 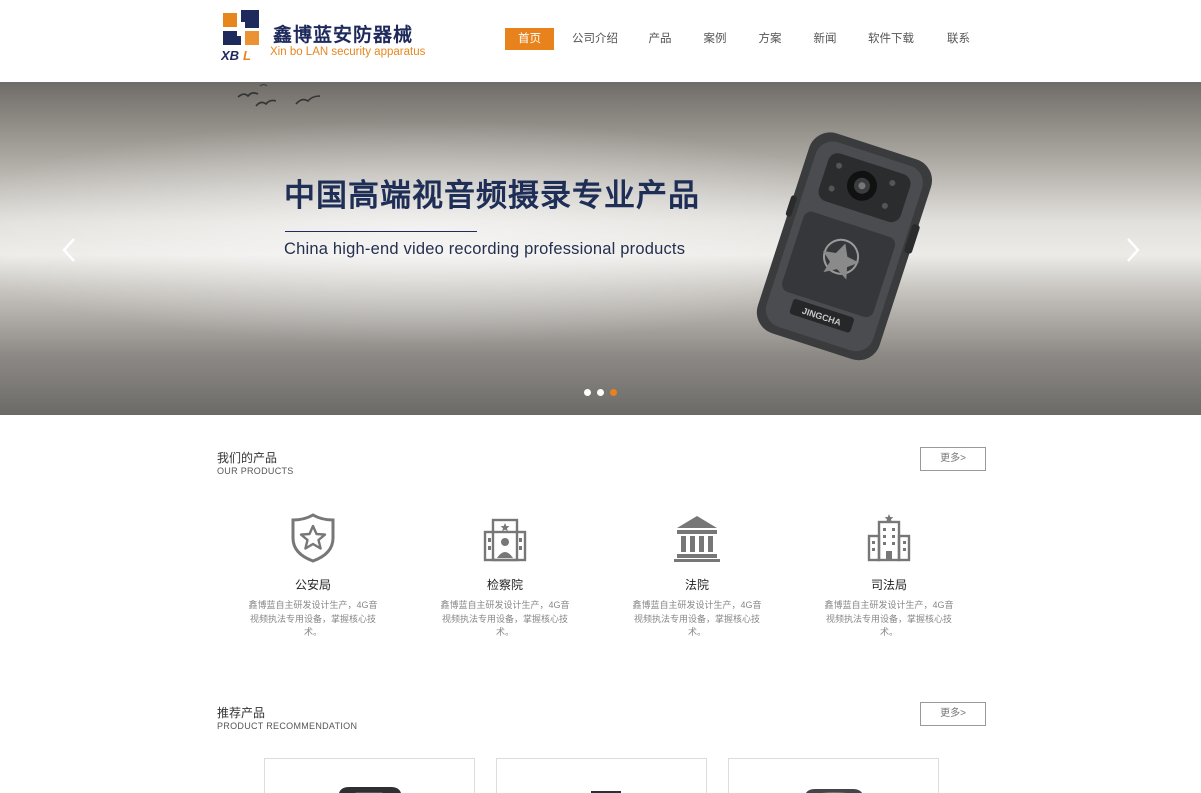 I want to click on product-card-police: 公安局 鑫博蓝自主研发设计生产，4G音视频执法专用设备，掌握核心技术。, so click(x=313, y=576).